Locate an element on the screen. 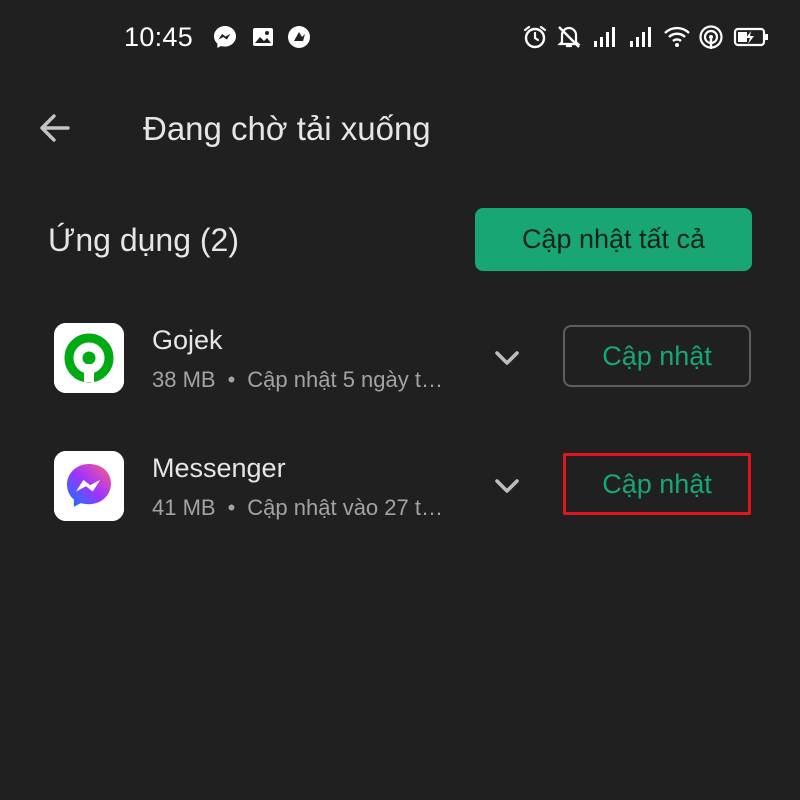 The height and width of the screenshot is (800, 800). wifi-icon is located at coordinates (677, 36).